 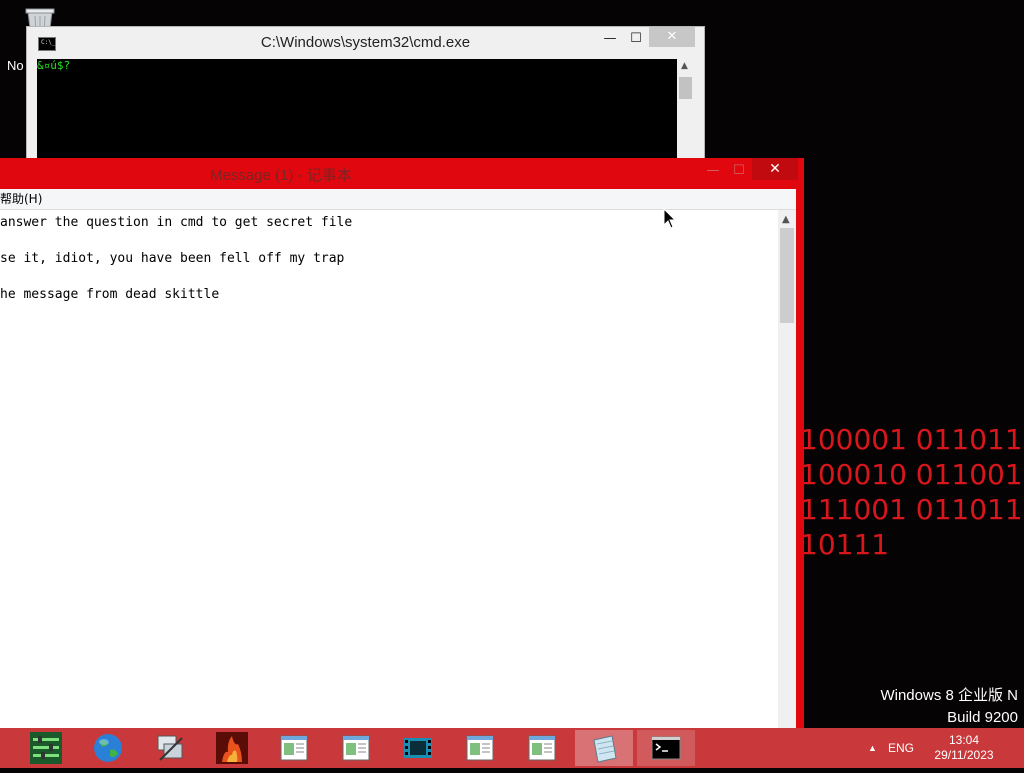 I want to click on text-line: he message from dead skittle, so click(x=110, y=294).